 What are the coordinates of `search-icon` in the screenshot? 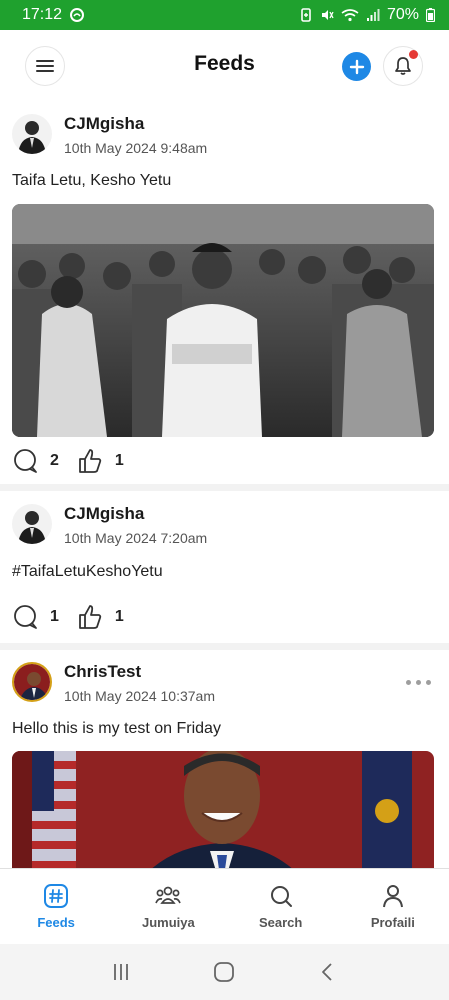 It's located at (281, 896).